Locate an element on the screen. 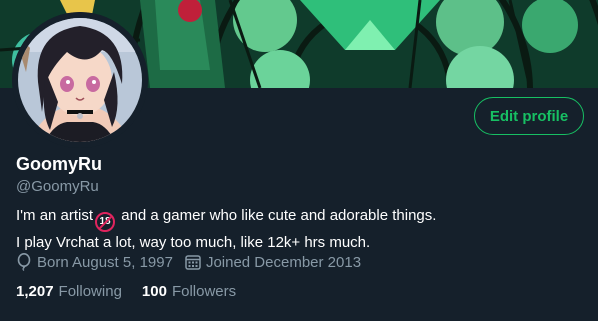 The width and height of the screenshot is (598, 321). followers-label: Followers is located at coordinates (204, 291).